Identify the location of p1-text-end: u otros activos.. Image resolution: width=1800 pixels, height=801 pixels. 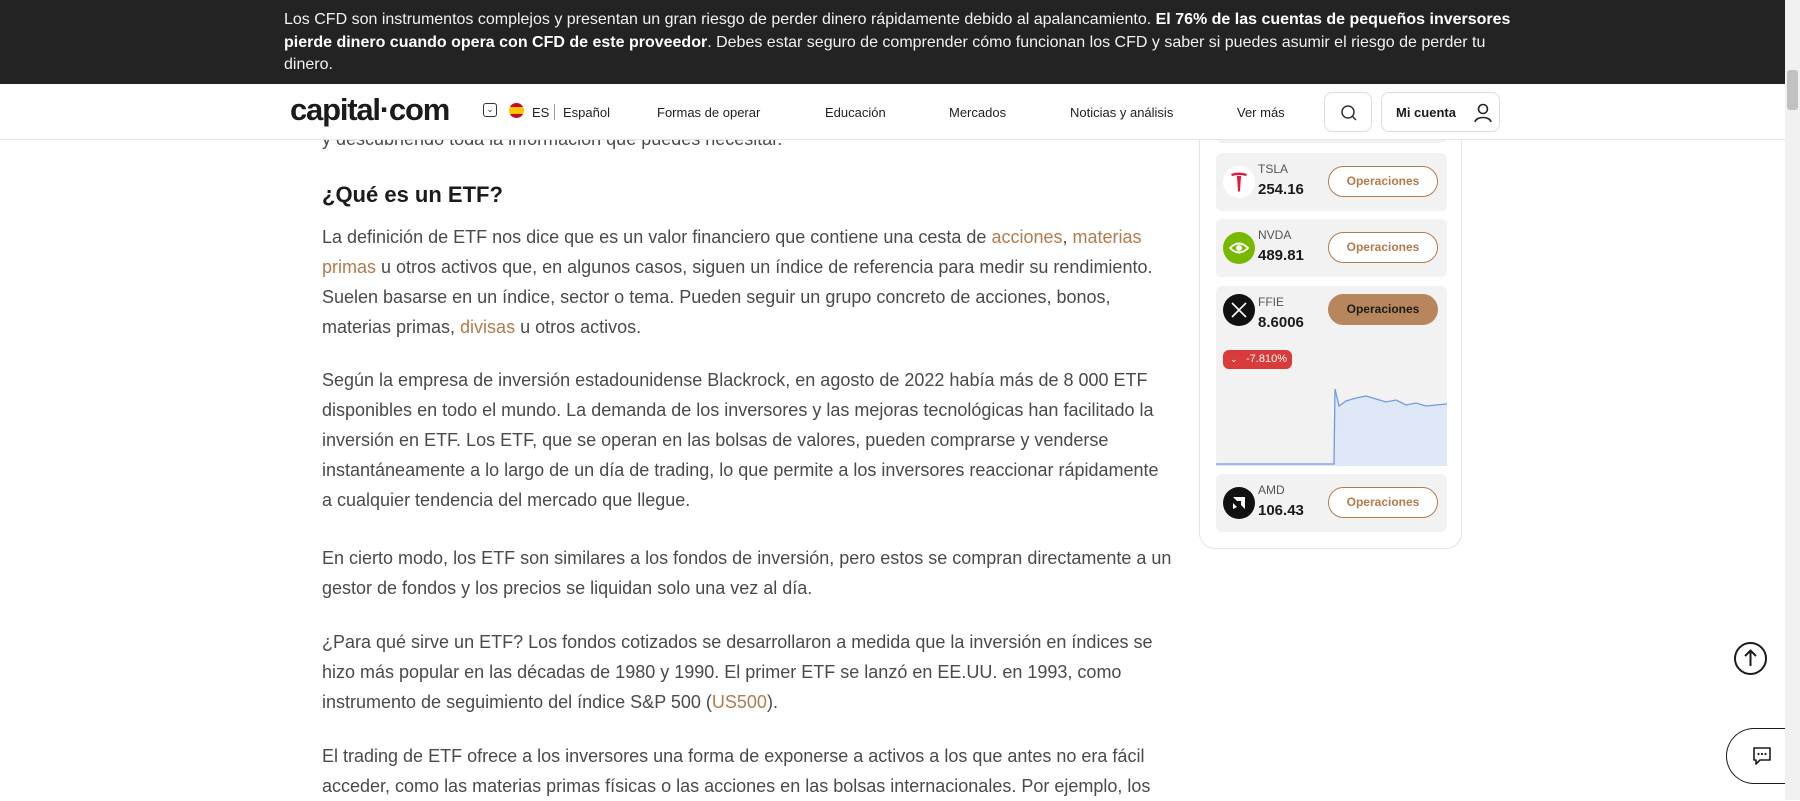
(578, 327).